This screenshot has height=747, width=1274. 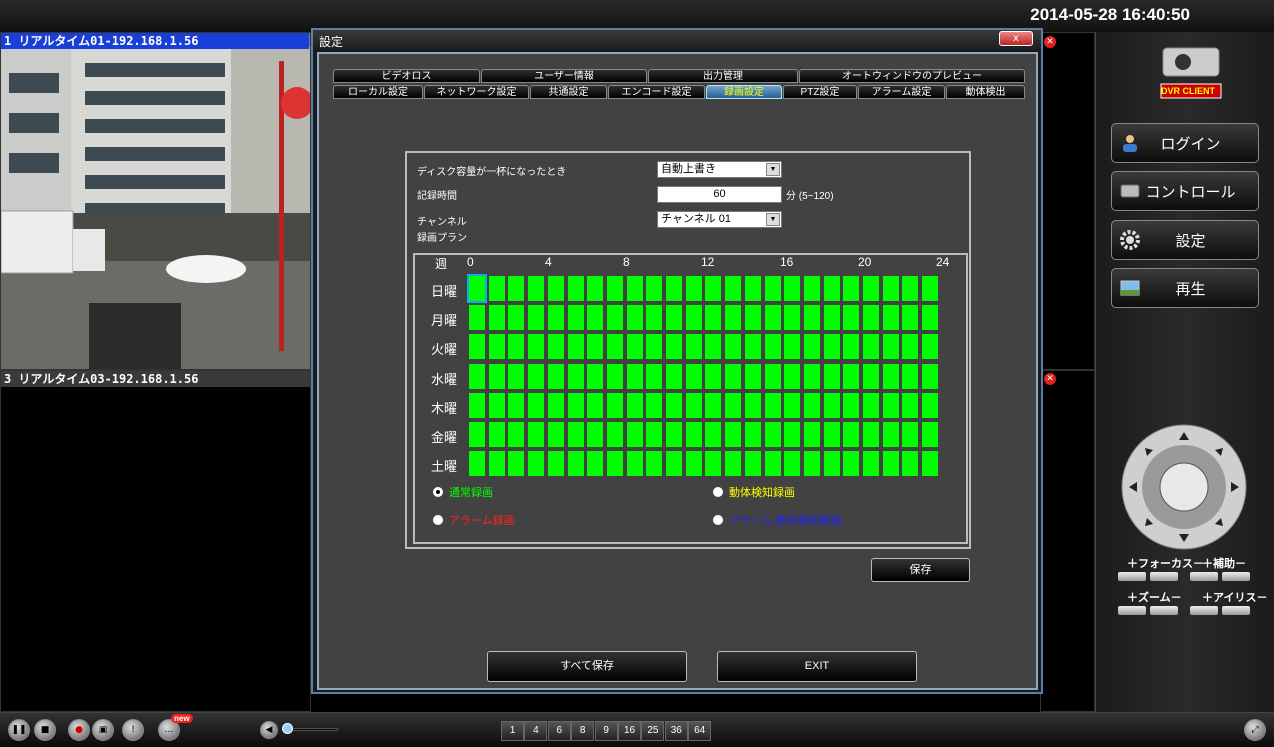 I want to click on volume-slider-handle, so click(x=287, y=728).